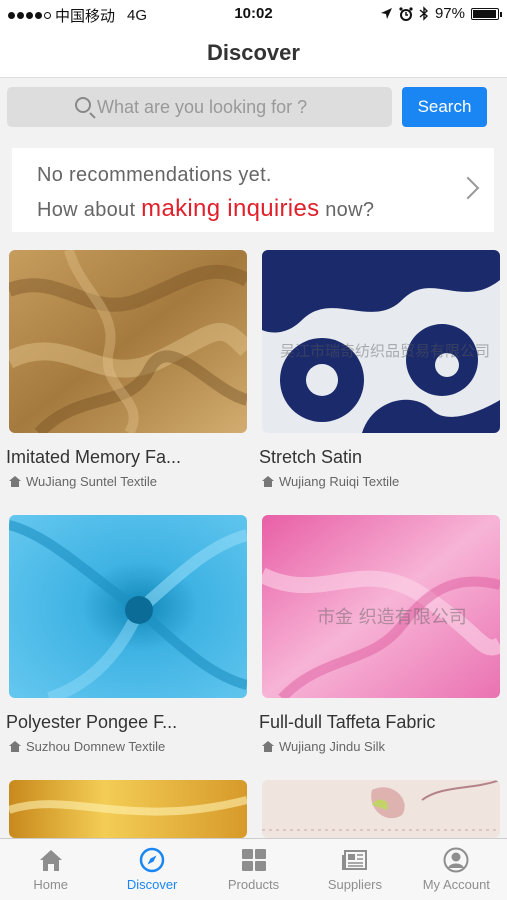 The height and width of the screenshot is (900, 507). Describe the element at coordinates (96, 746) in the screenshot. I see `supplier-name-label: Suzhou Domnew Textile` at that location.